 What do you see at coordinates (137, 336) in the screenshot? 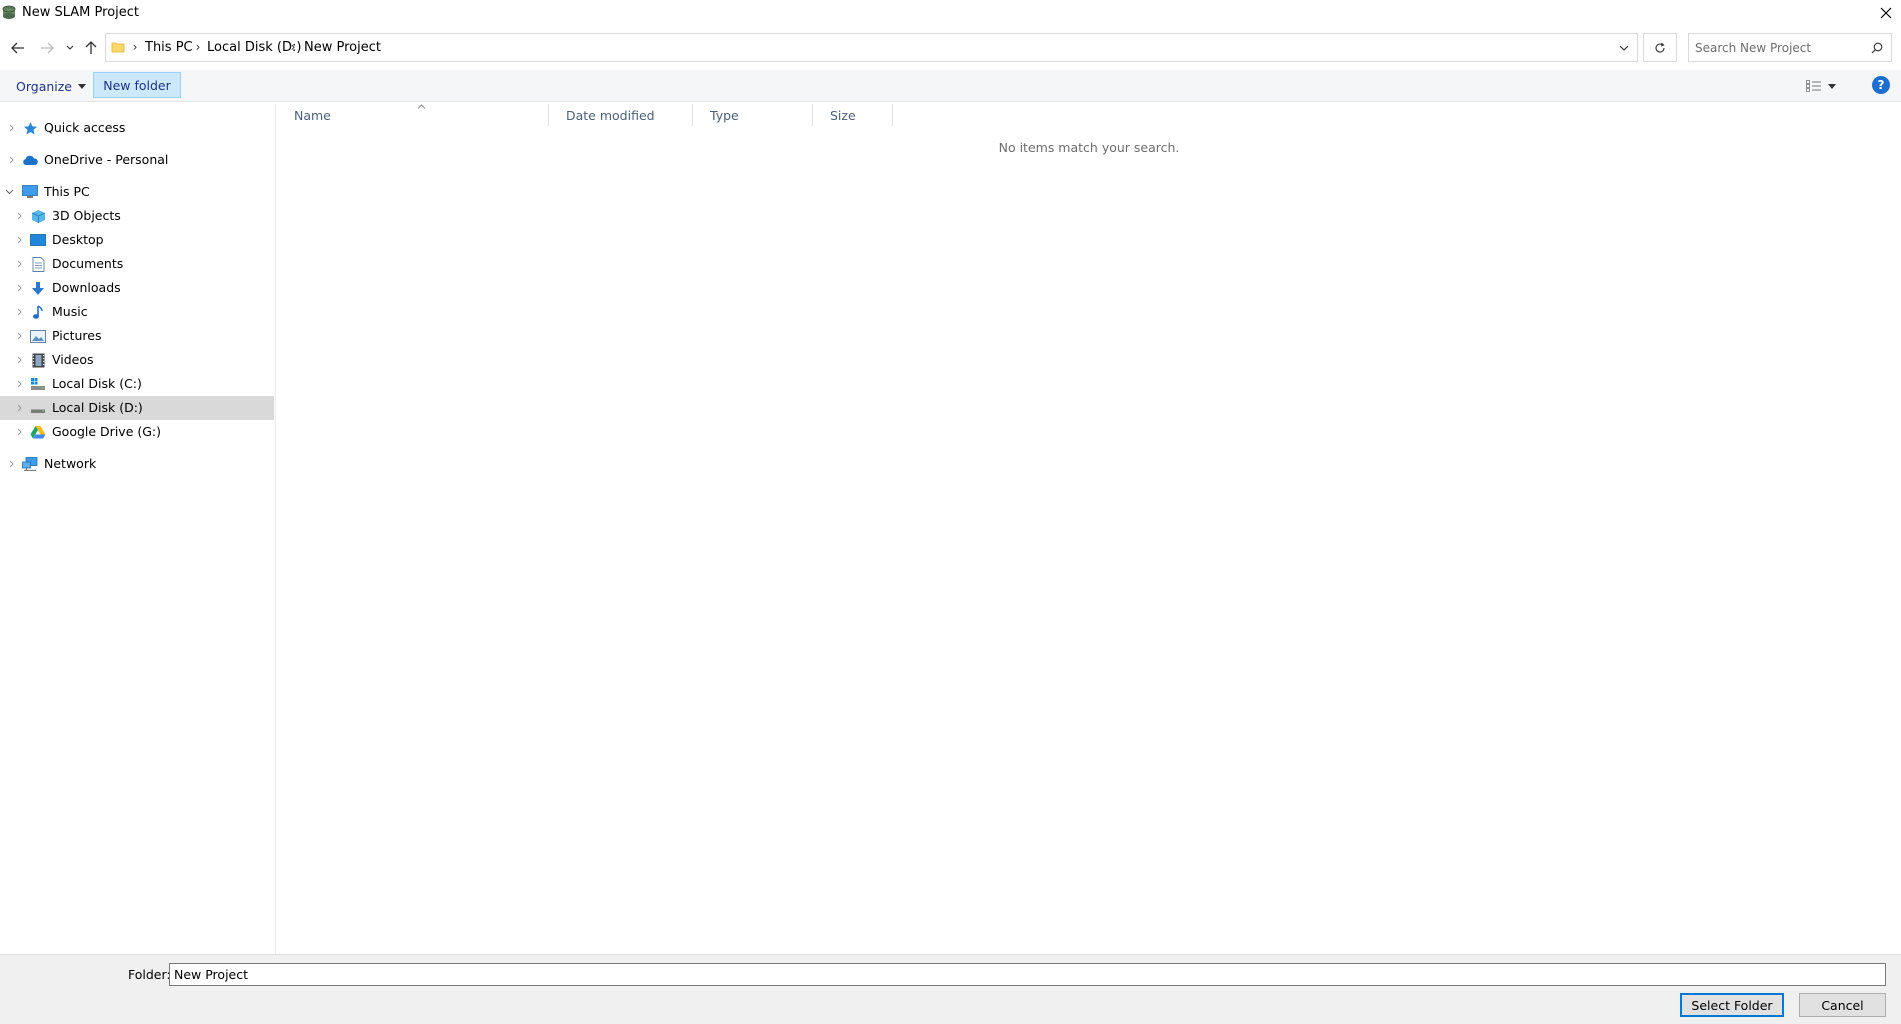
I see `tree-item-pictures: Pictures` at bounding box center [137, 336].